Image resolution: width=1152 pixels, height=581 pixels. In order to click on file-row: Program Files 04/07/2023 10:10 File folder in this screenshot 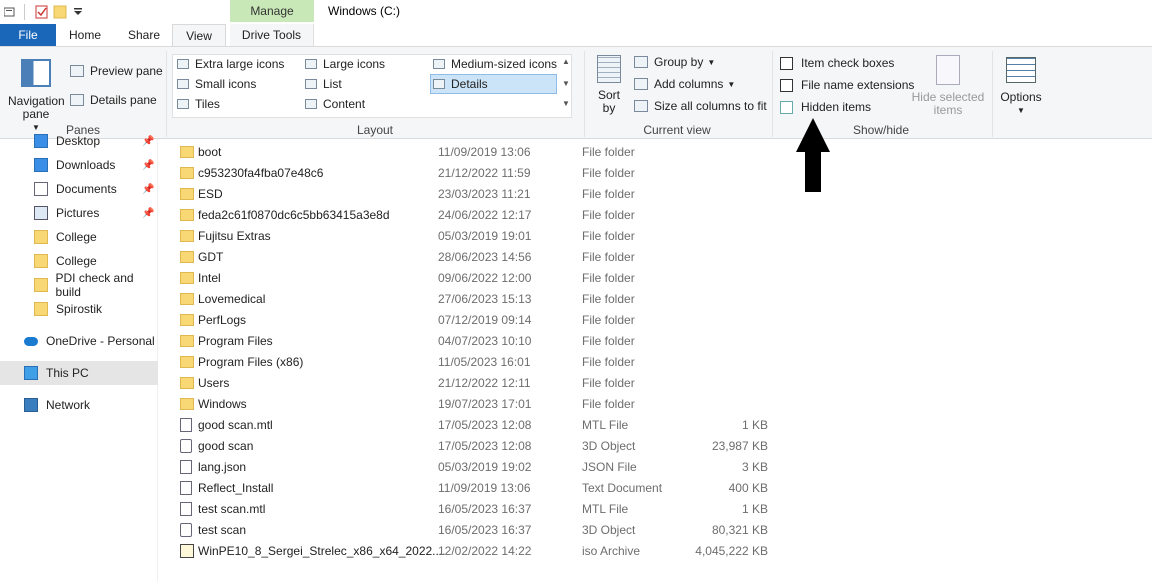, I will do `click(656, 340)`.